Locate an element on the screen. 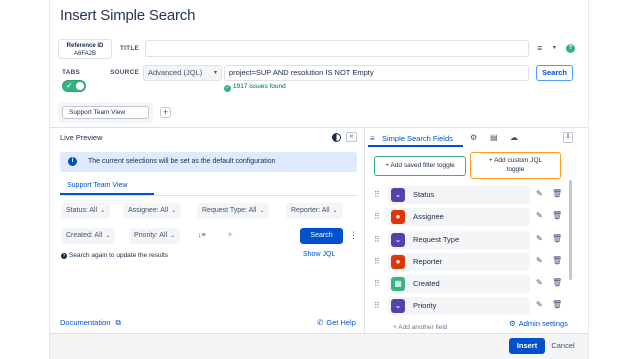 Image resolution: width=638 pixels, height=359 pixels. field-card: ● Reporter is located at coordinates (459, 262).